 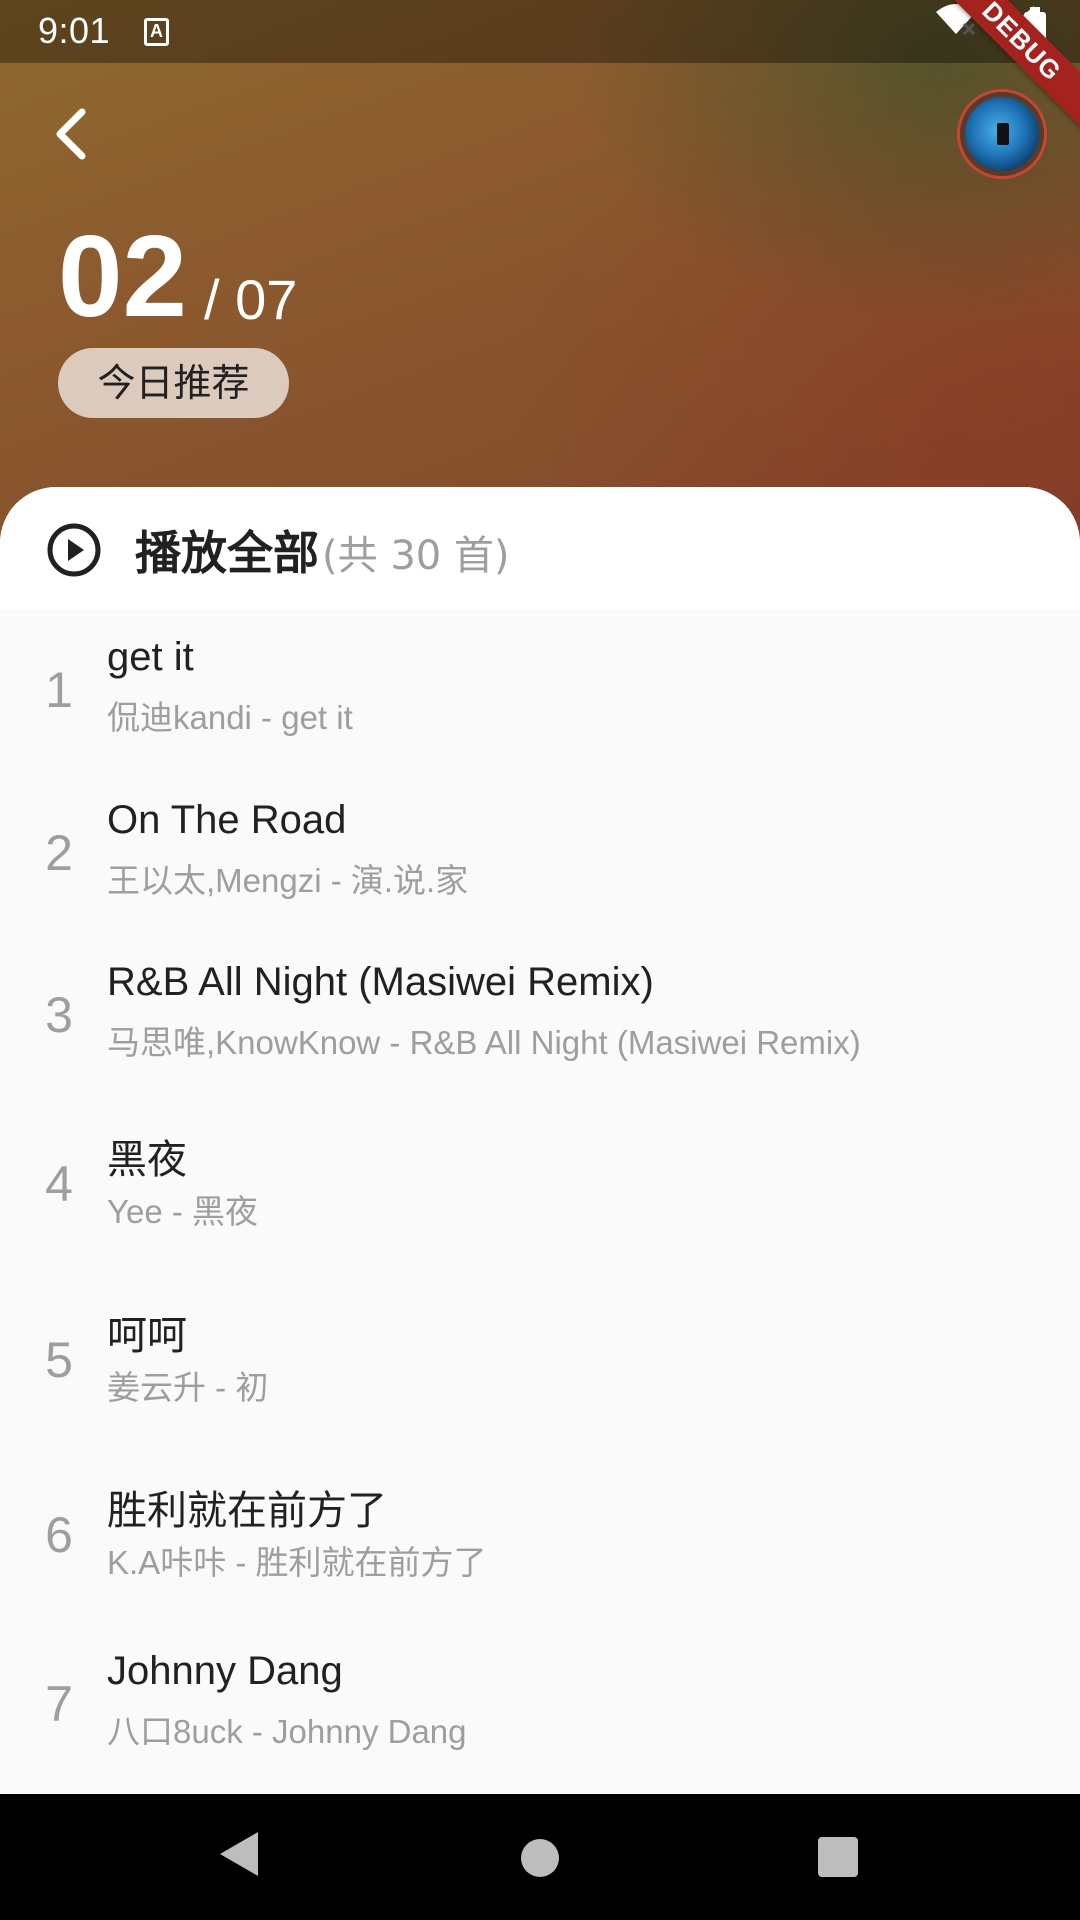 What do you see at coordinates (74, 30) in the screenshot?
I see `status-time: 9:01` at bounding box center [74, 30].